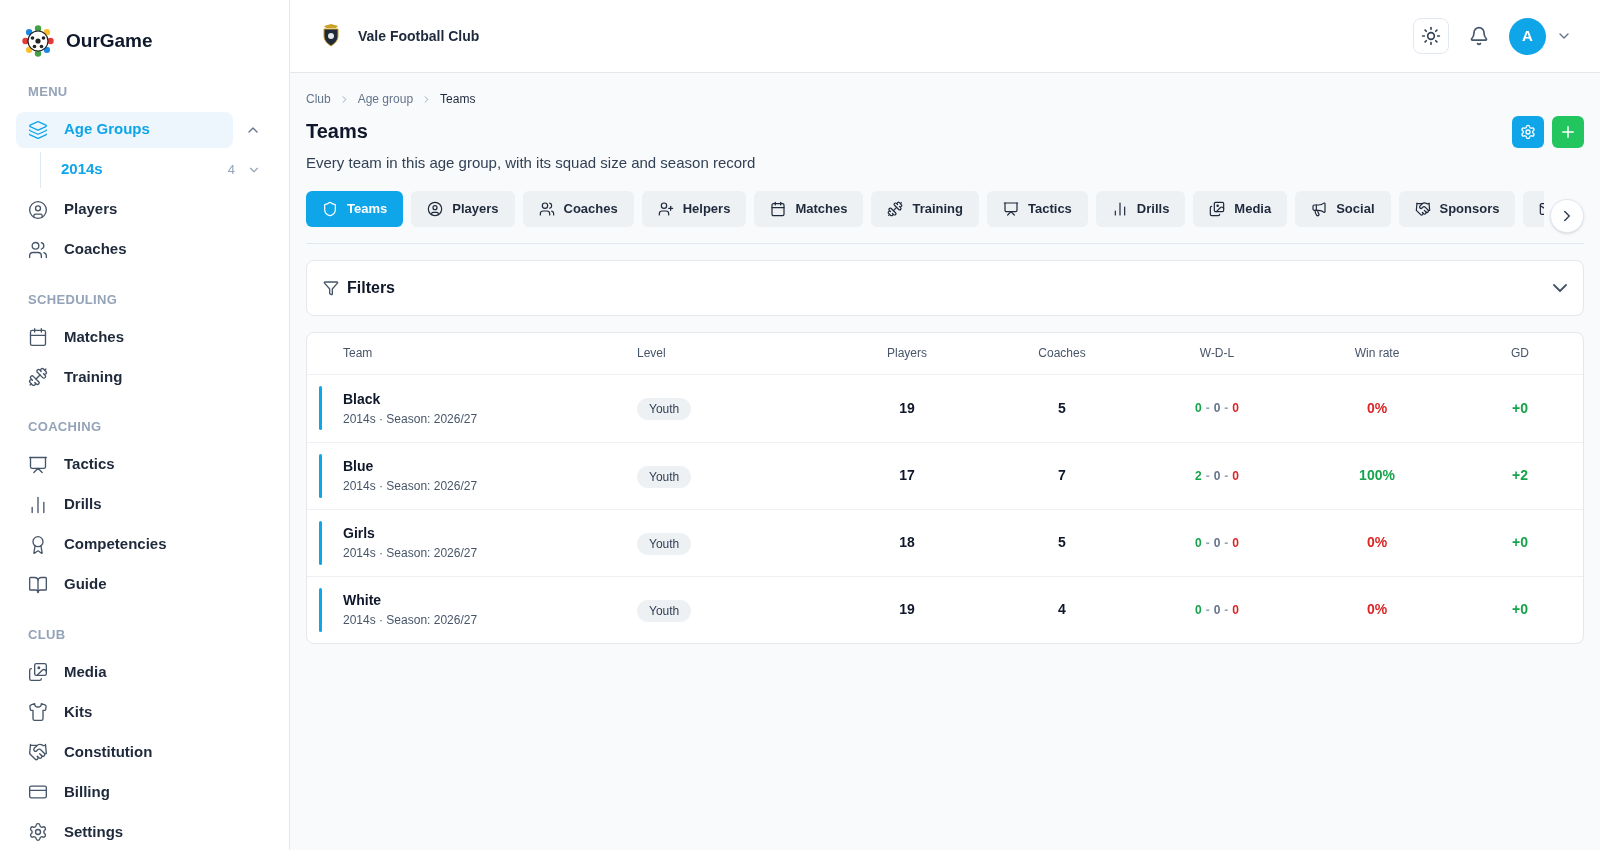 The width and height of the screenshot is (1600, 850). Describe the element at coordinates (331, 36) in the screenshot. I see `club-crest-icon` at that location.